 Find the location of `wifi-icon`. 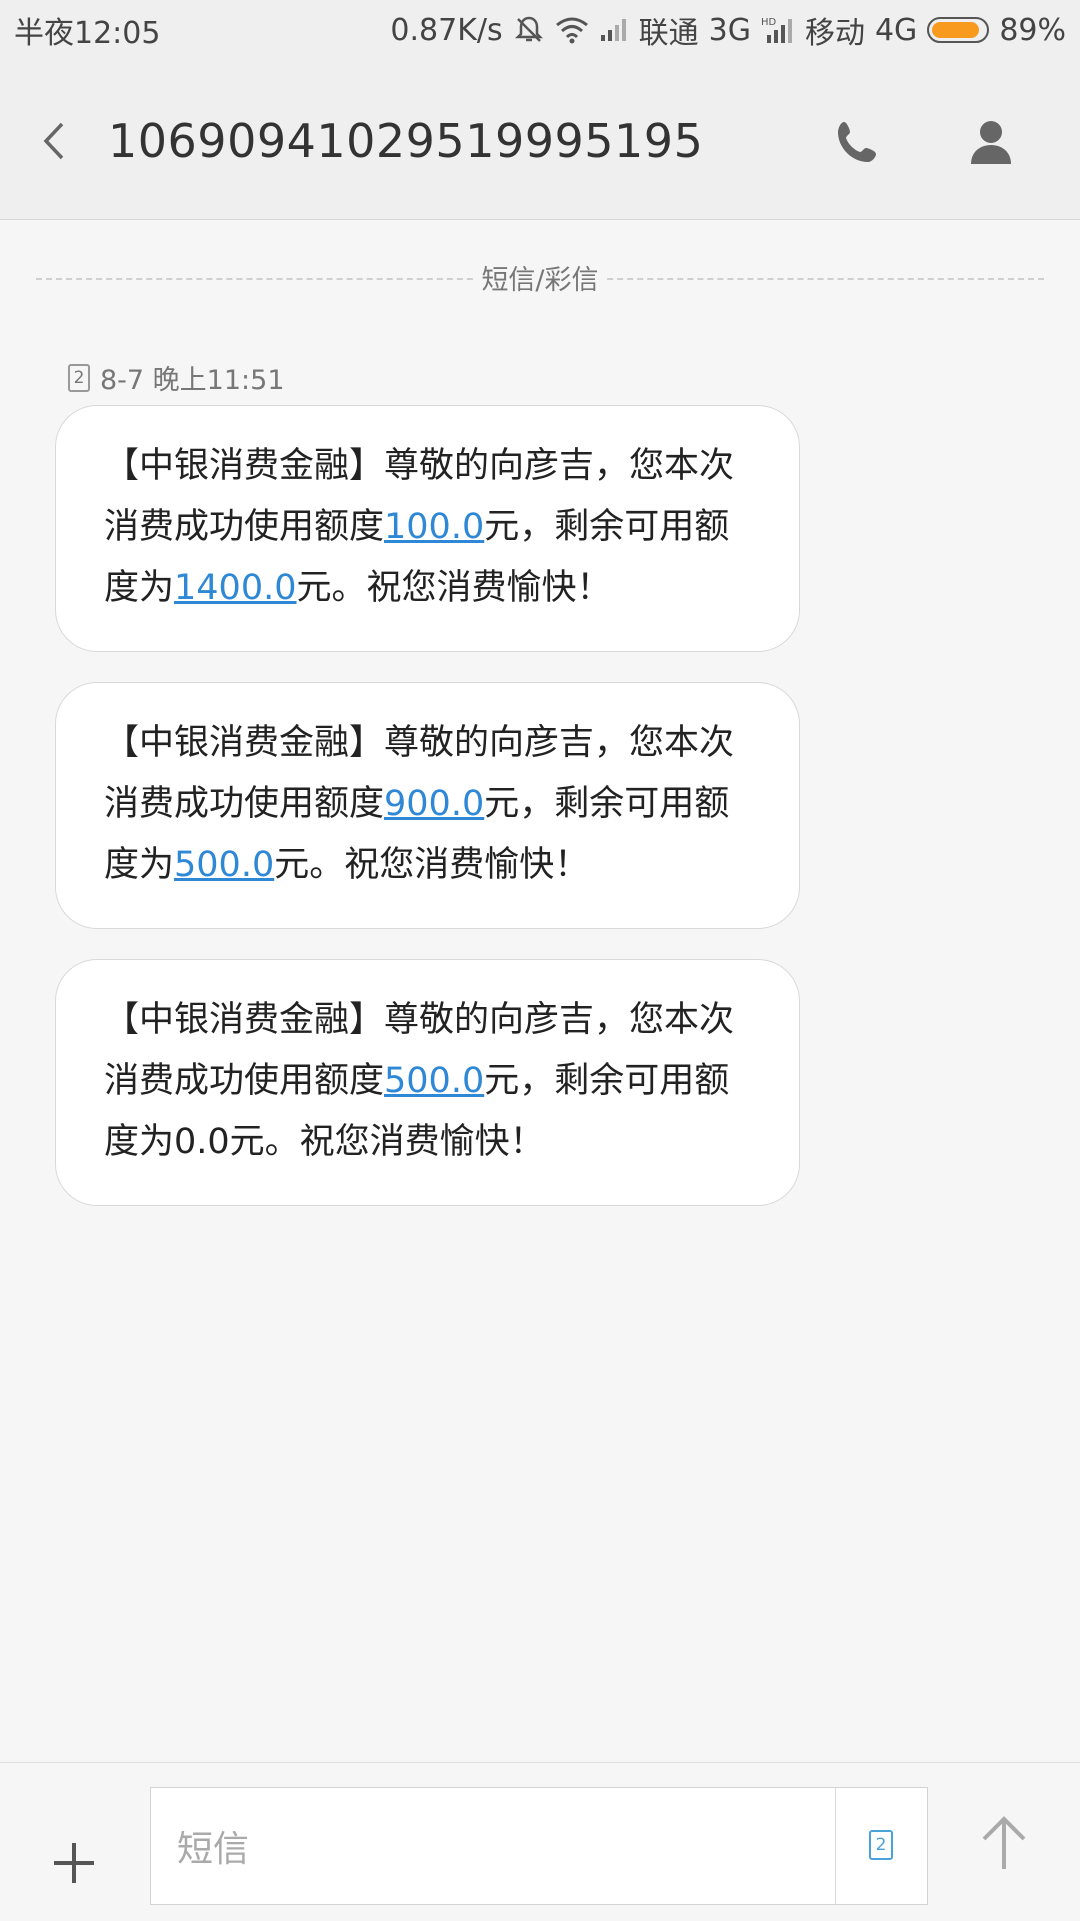

wifi-icon is located at coordinates (572, 30).